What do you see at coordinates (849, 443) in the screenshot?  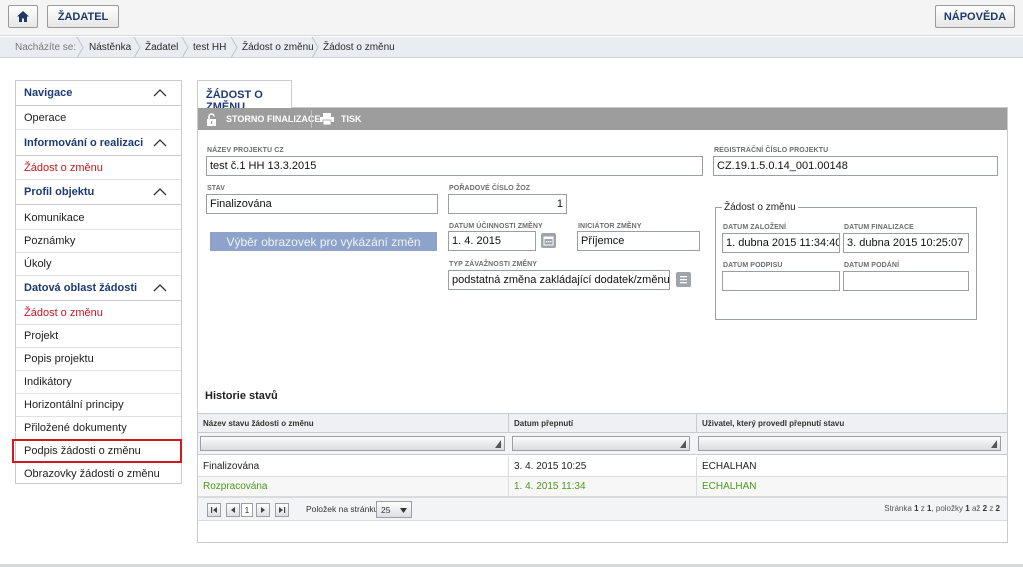 I see `filter-user-input` at bounding box center [849, 443].